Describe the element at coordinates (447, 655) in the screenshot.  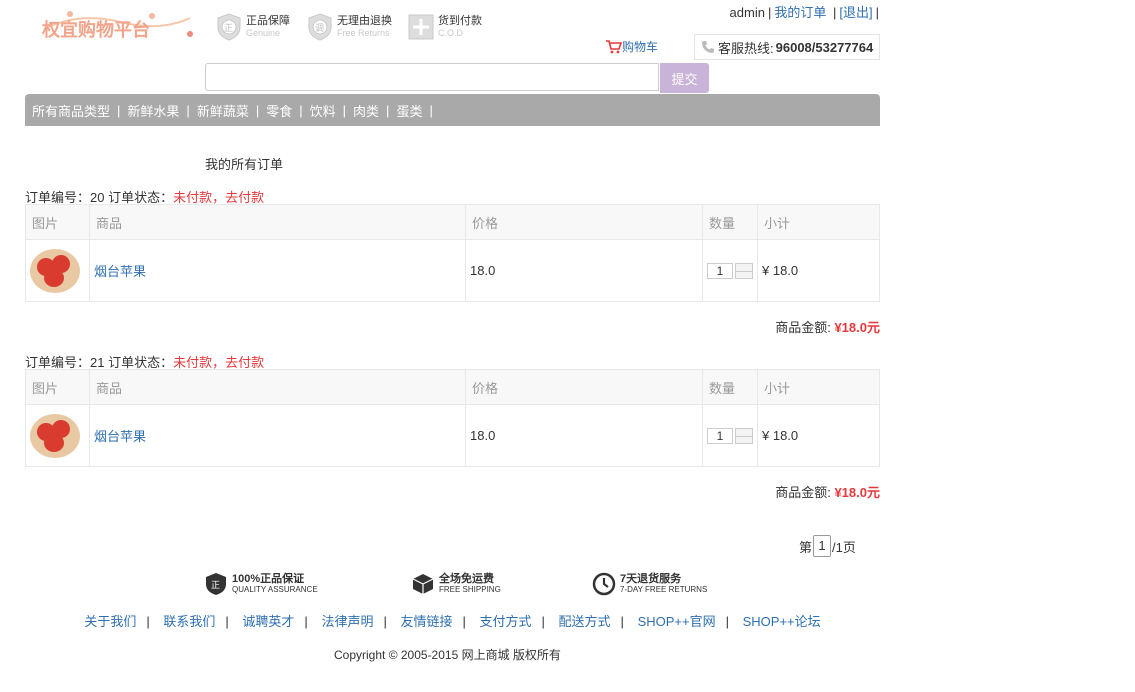
I see `copyright: Copyright © 2005-2015 网上商城 版权所有` at that location.